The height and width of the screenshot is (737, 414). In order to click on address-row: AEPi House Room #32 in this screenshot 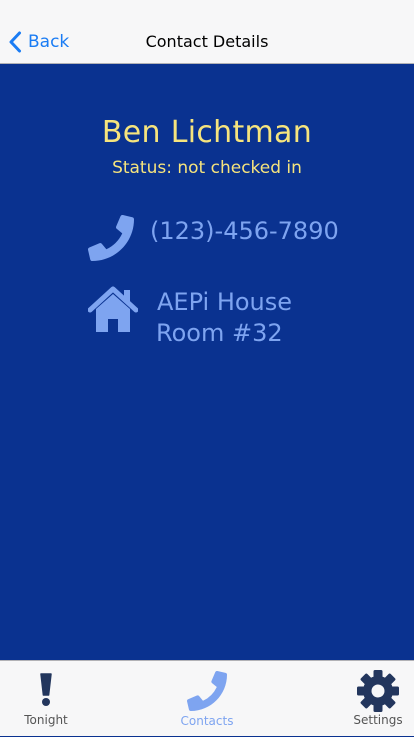, I will do `click(218, 320)`.